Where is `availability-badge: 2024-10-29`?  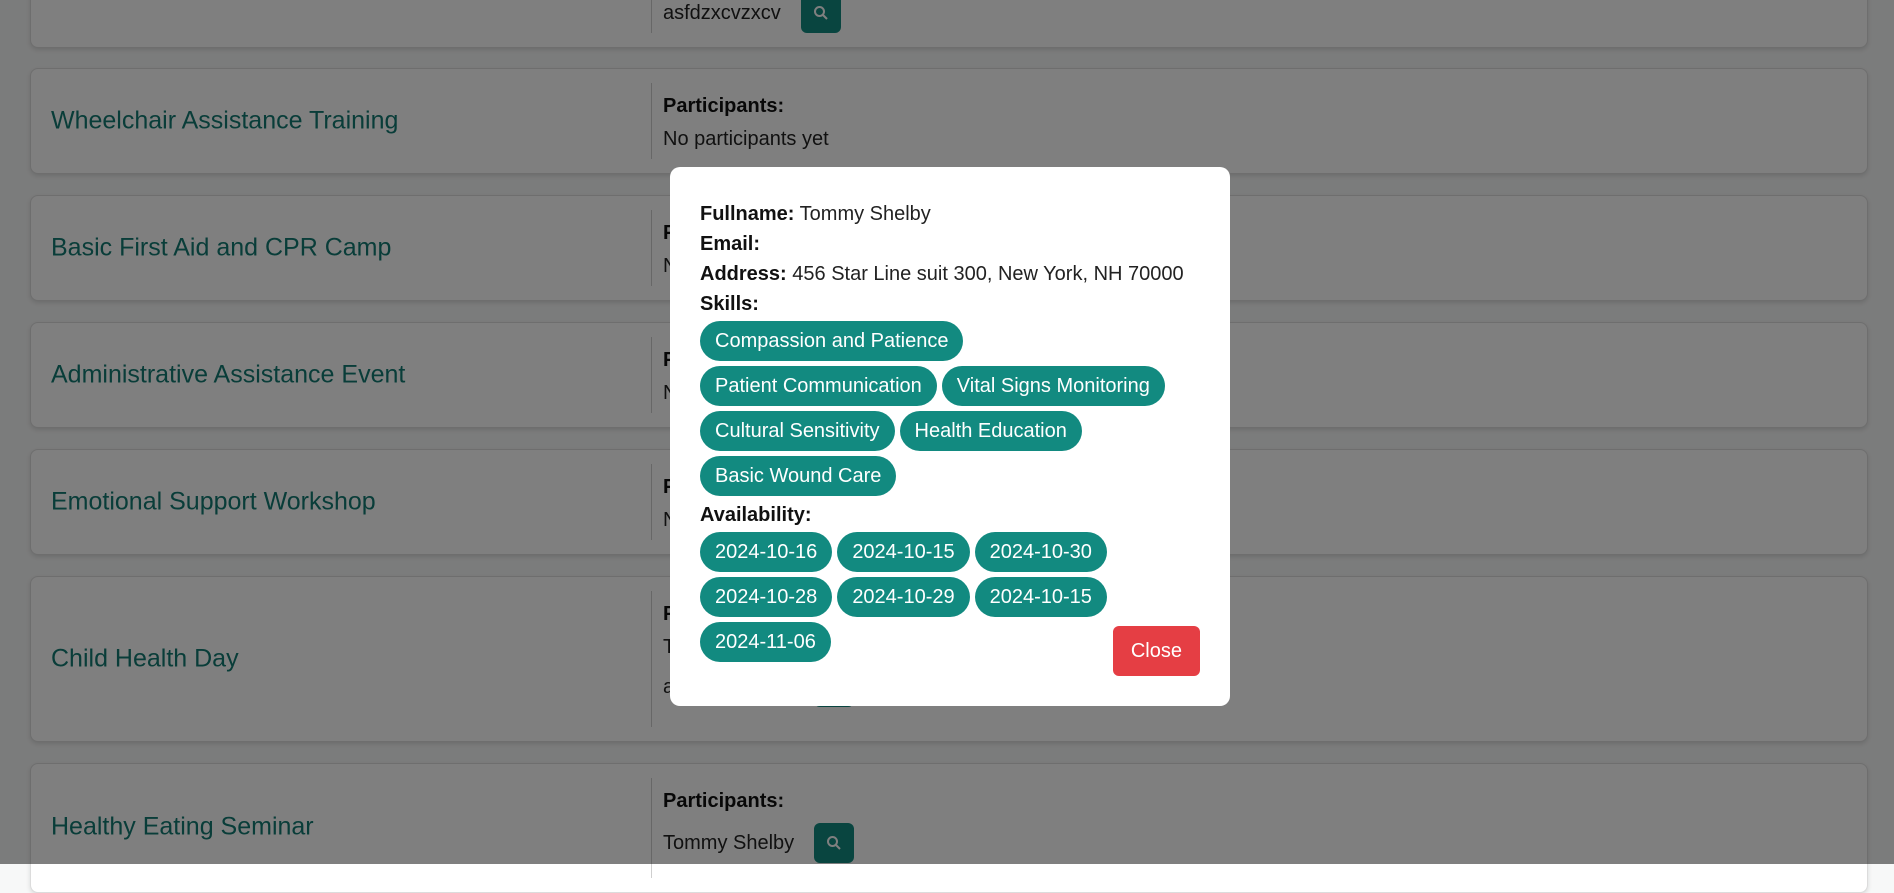 availability-badge: 2024-10-29 is located at coordinates (903, 597).